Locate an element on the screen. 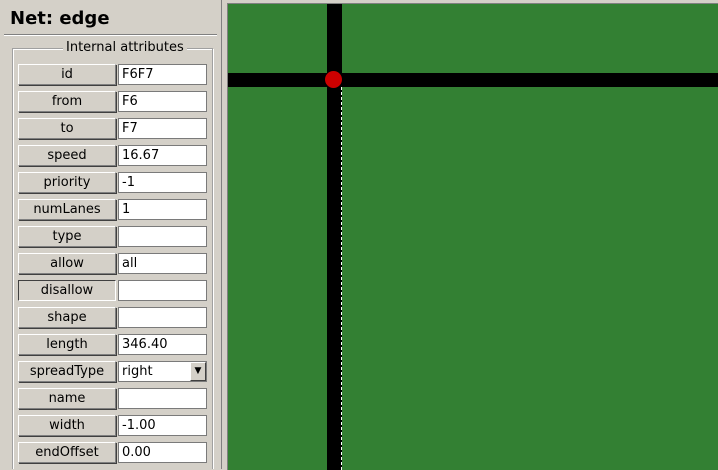  attr-label-type: type is located at coordinates (67, 236).